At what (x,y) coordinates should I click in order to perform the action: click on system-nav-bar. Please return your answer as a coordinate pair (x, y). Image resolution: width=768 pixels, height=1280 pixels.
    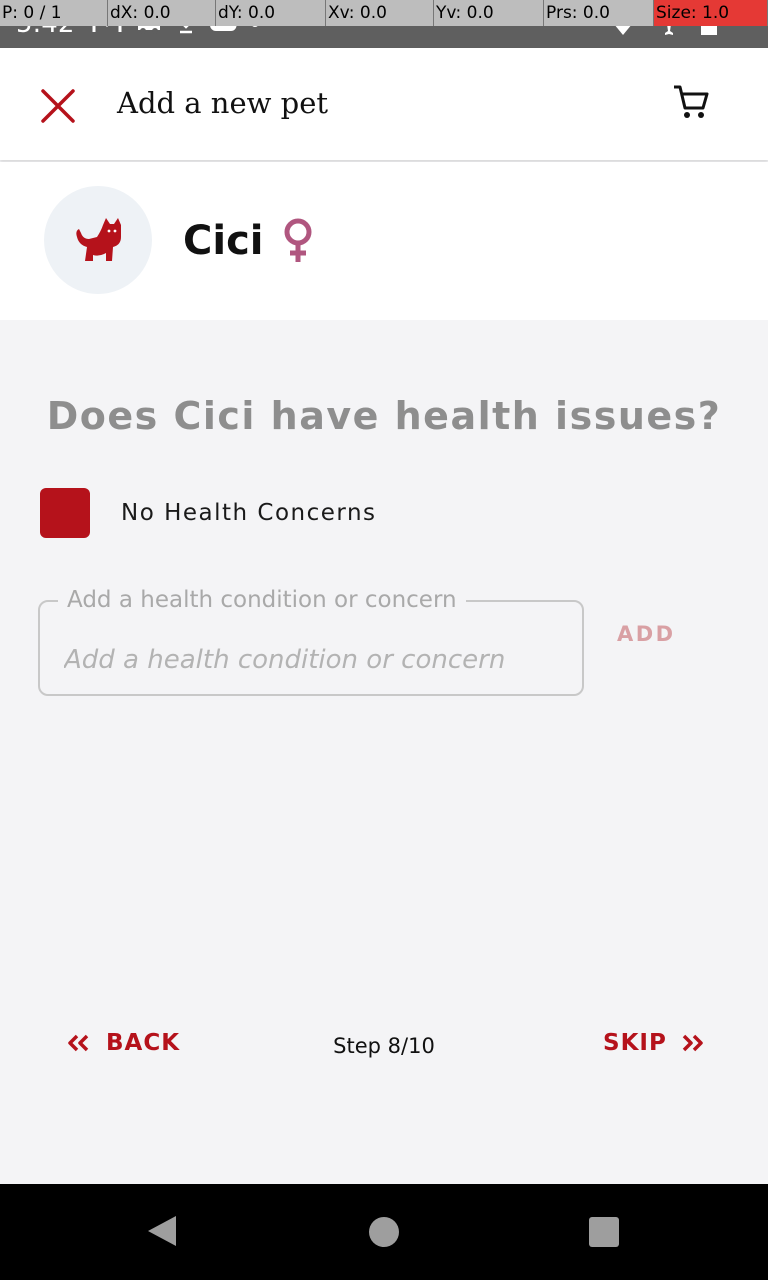
    Looking at the image, I should click on (384, 1232).